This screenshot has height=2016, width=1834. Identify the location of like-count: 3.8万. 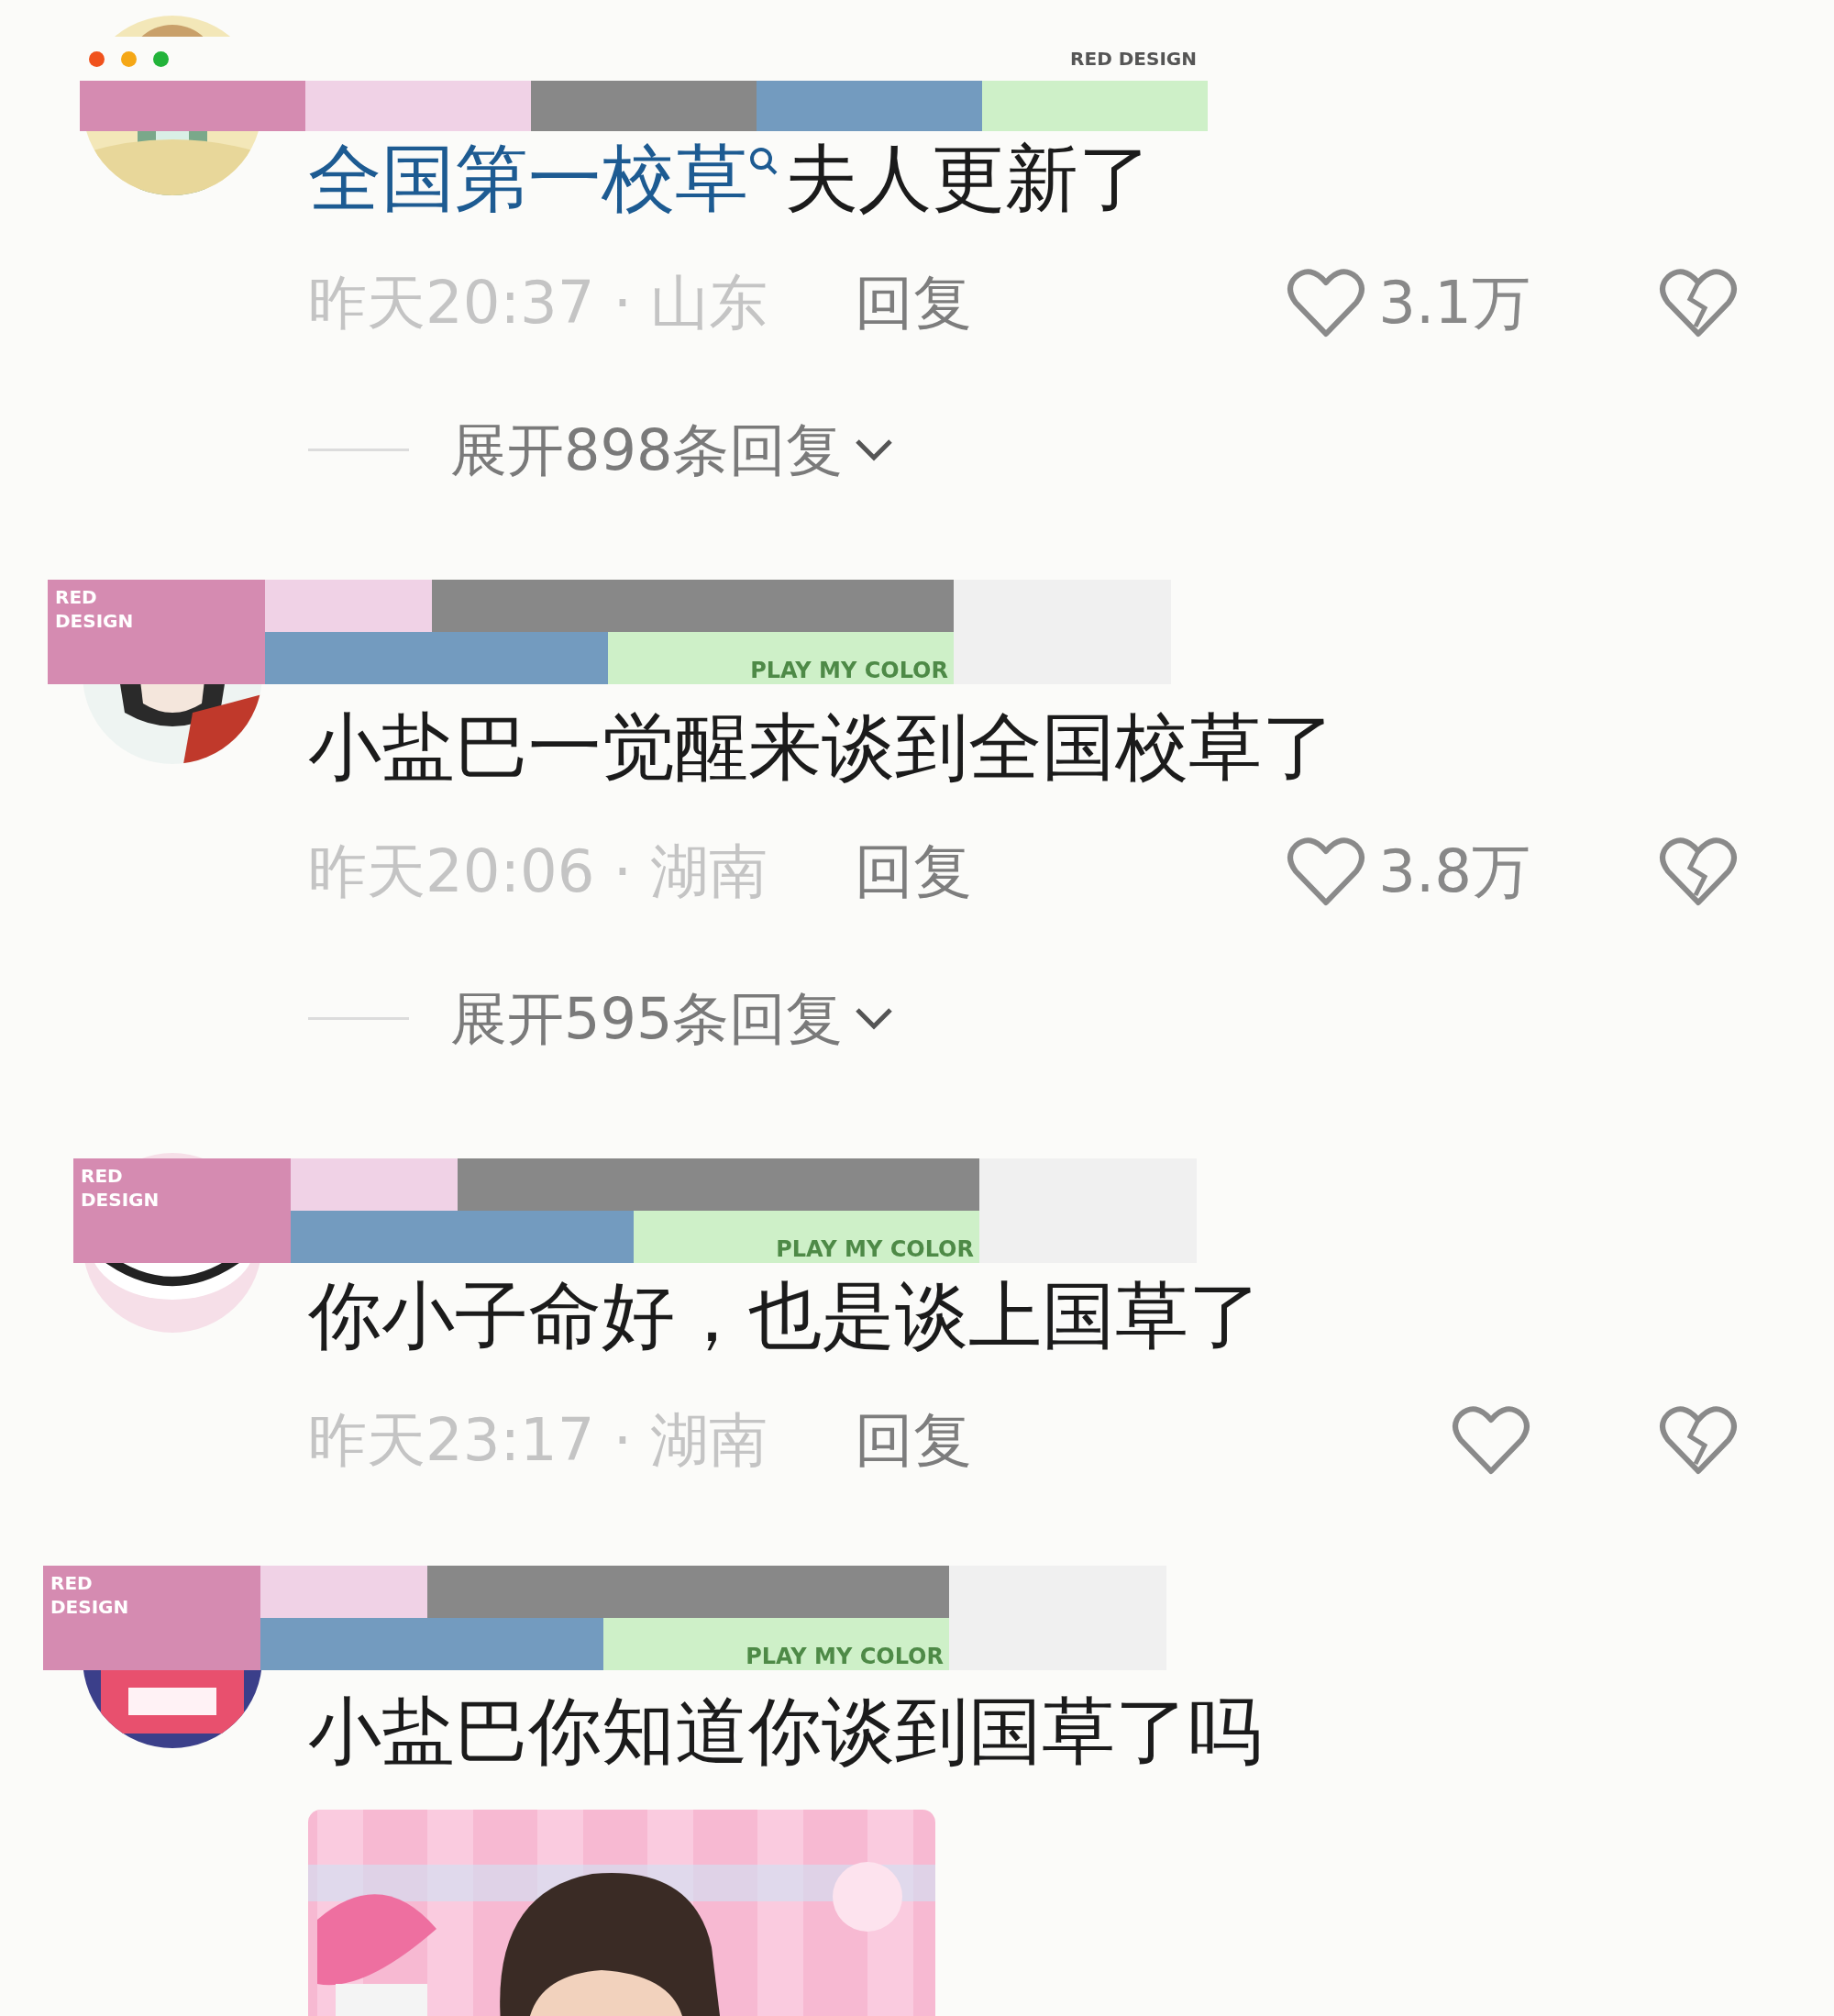
(1454, 871).